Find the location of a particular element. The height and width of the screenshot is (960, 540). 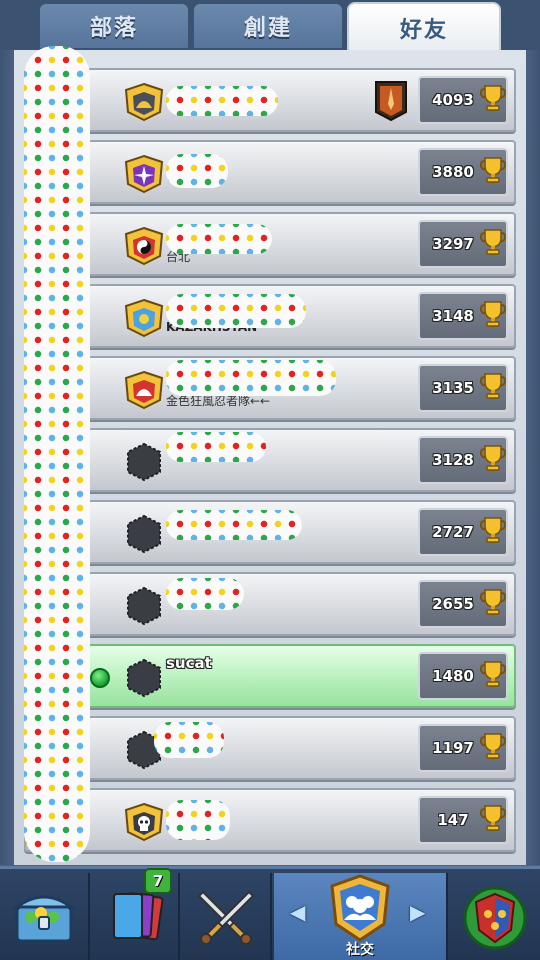

friend-row: 金色狂風忍者隊←← 3135 is located at coordinates (270, 388).